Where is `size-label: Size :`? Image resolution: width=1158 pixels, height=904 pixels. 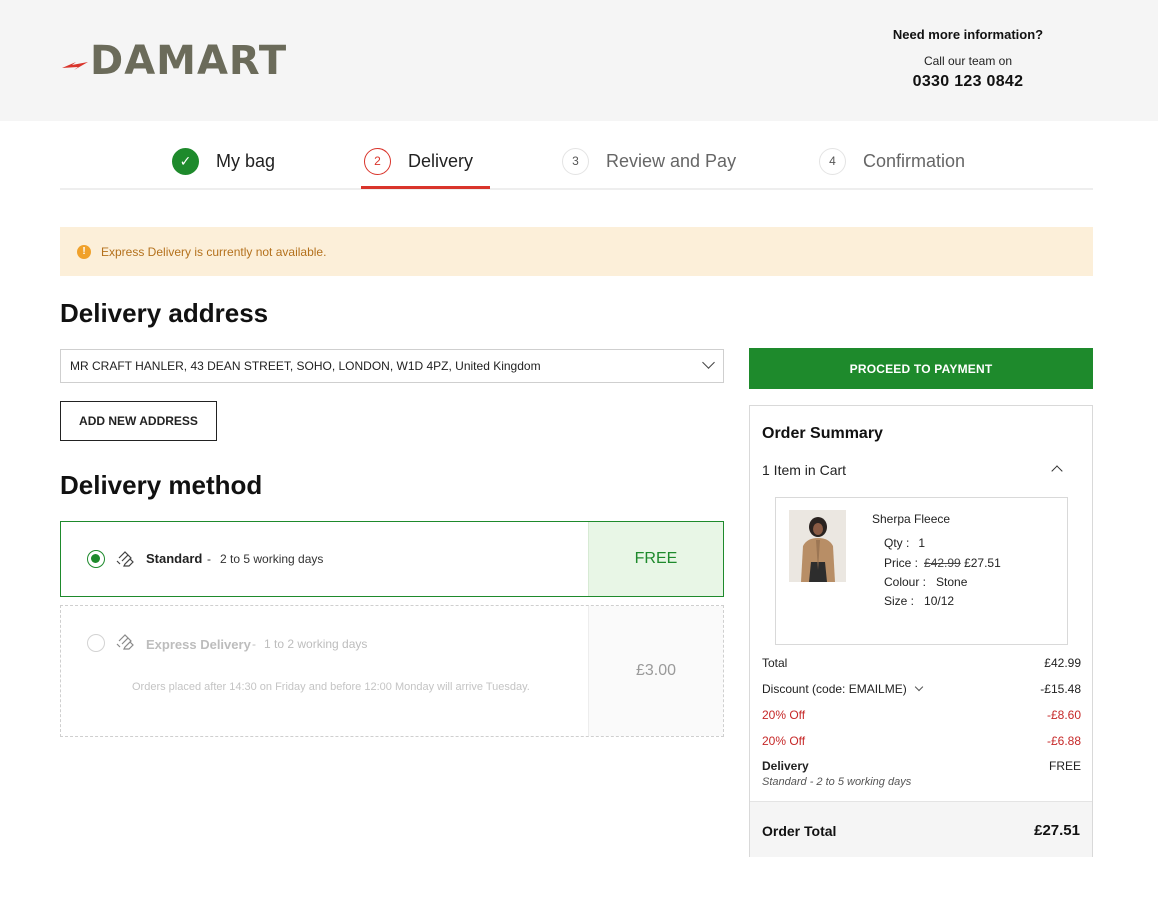
size-label: Size : is located at coordinates (899, 601).